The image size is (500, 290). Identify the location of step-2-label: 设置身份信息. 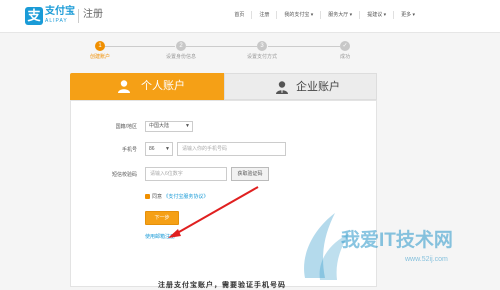
(180, 57).